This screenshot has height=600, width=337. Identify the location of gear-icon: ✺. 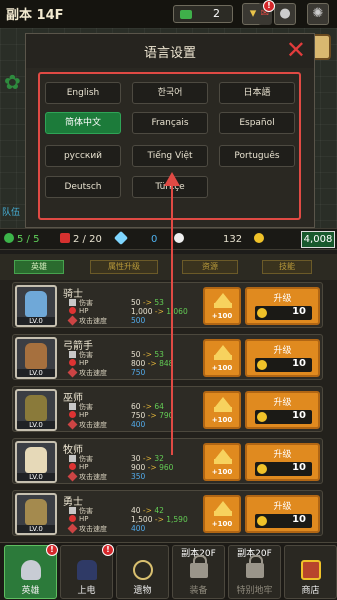
(318, 13).